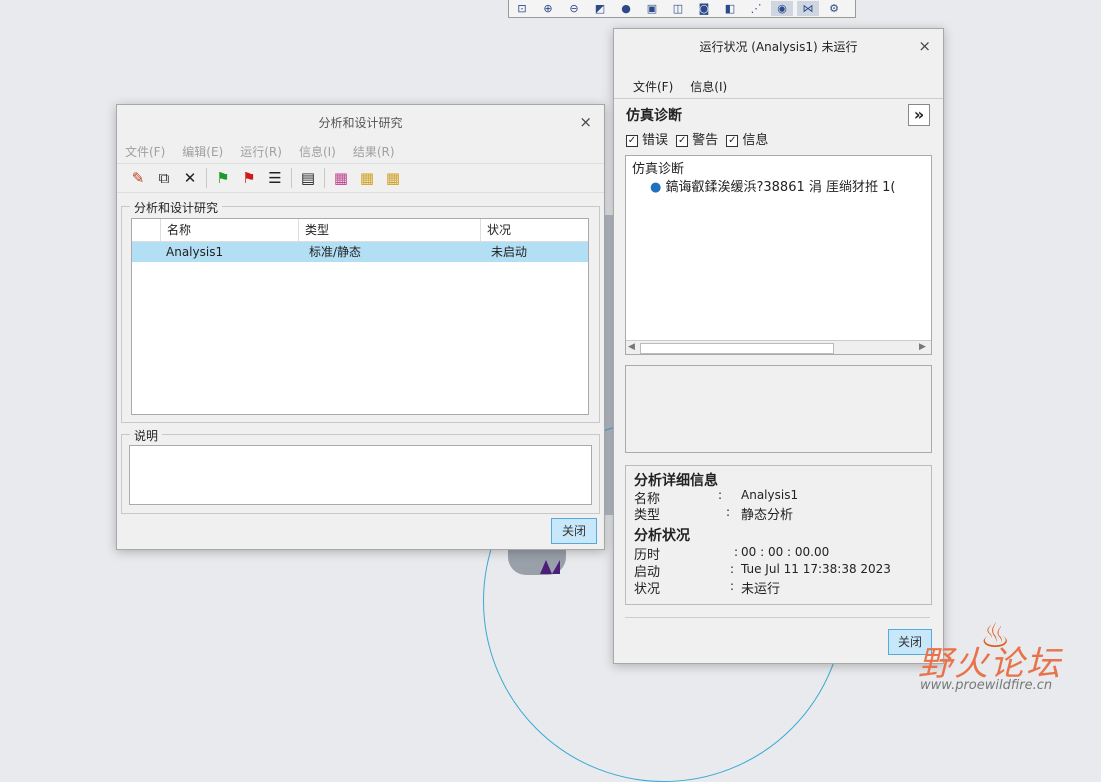 This screenshot has height=782, width=1101. What do you see at coordinates (736, 552) in the screenshot?
I see `elapsed-colon: :` at bounding box center [736, 552].